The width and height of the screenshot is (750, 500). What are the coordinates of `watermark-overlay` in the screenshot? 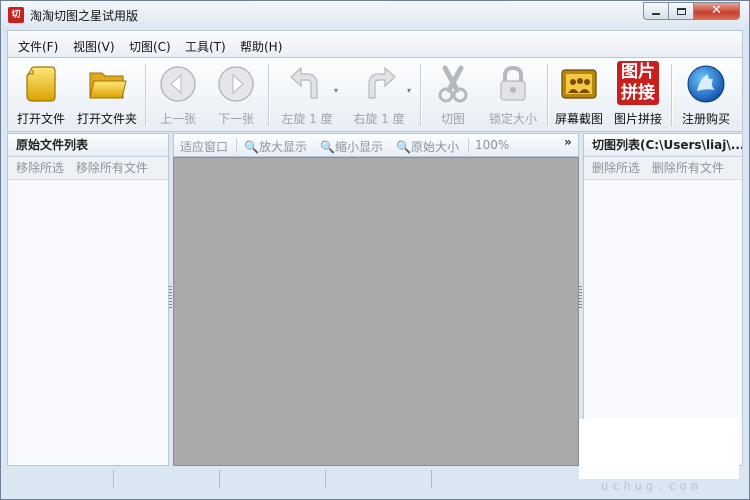 It's located at (659, 449).